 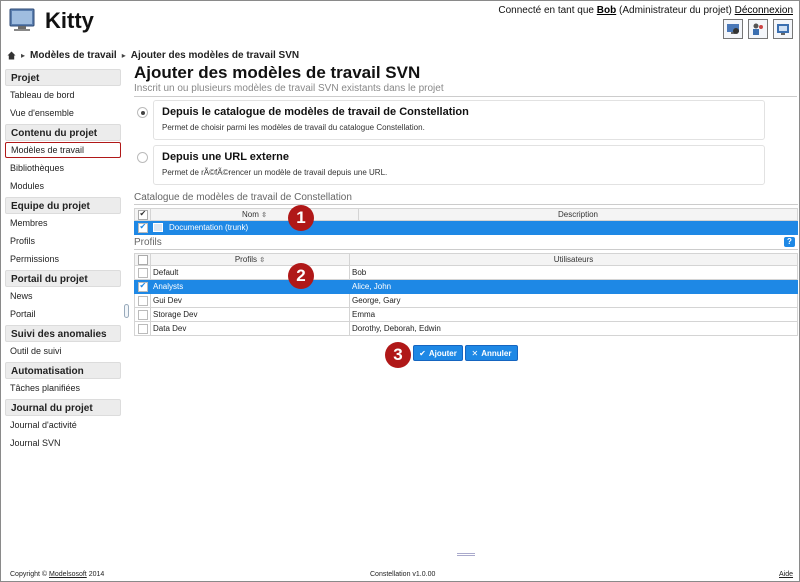 What do you see at coordinates (250, 259) in the screenshot?
I see `column-header-profiles: Profils ⇳` at bounding box center [250, 259].